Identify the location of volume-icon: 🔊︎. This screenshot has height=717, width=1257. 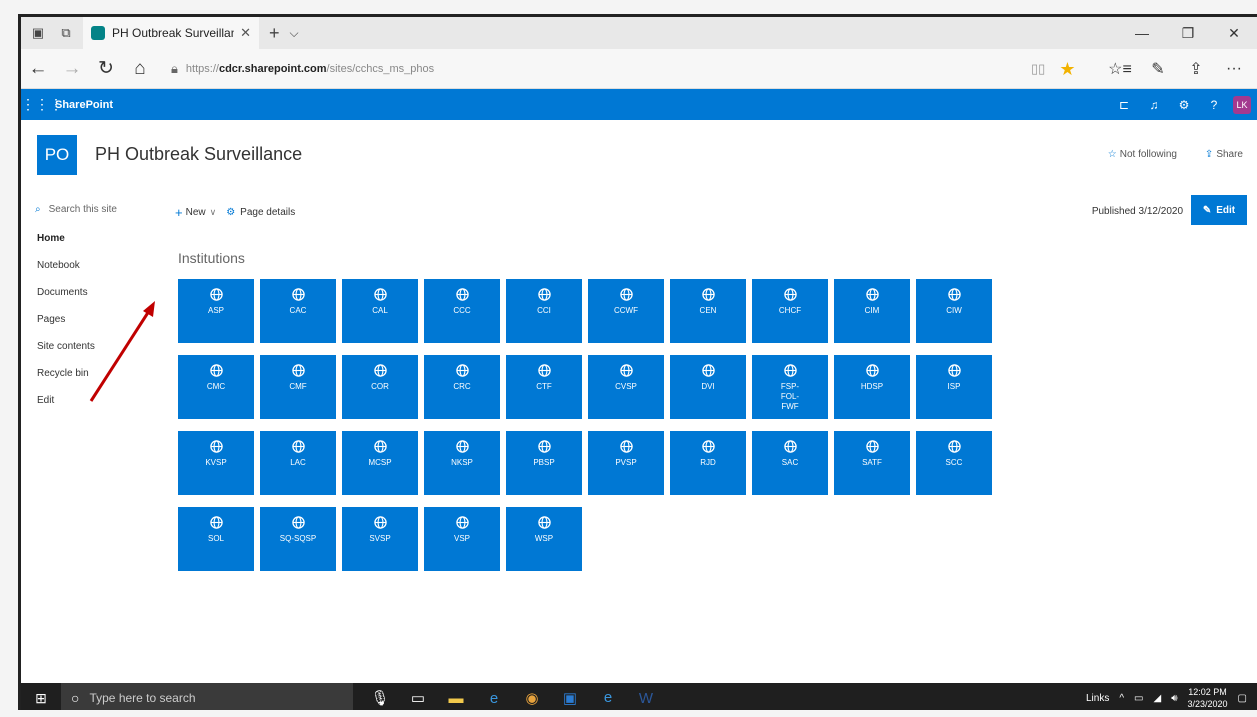
(1174, 698).